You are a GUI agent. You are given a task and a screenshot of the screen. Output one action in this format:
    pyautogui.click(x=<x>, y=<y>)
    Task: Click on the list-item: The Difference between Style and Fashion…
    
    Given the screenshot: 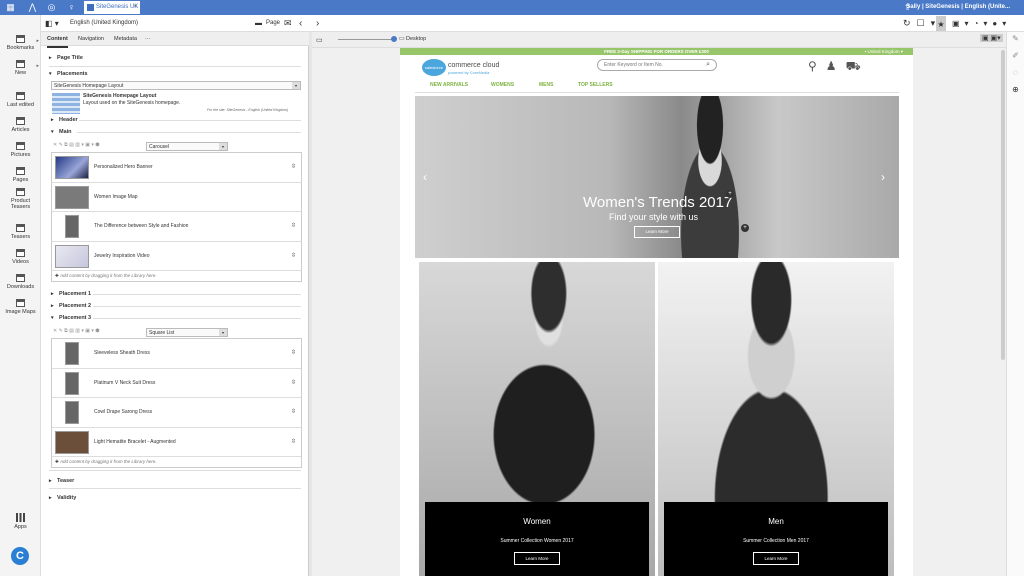 What is the action you would take?
    pyautogui.click(x=176, y=227)
    